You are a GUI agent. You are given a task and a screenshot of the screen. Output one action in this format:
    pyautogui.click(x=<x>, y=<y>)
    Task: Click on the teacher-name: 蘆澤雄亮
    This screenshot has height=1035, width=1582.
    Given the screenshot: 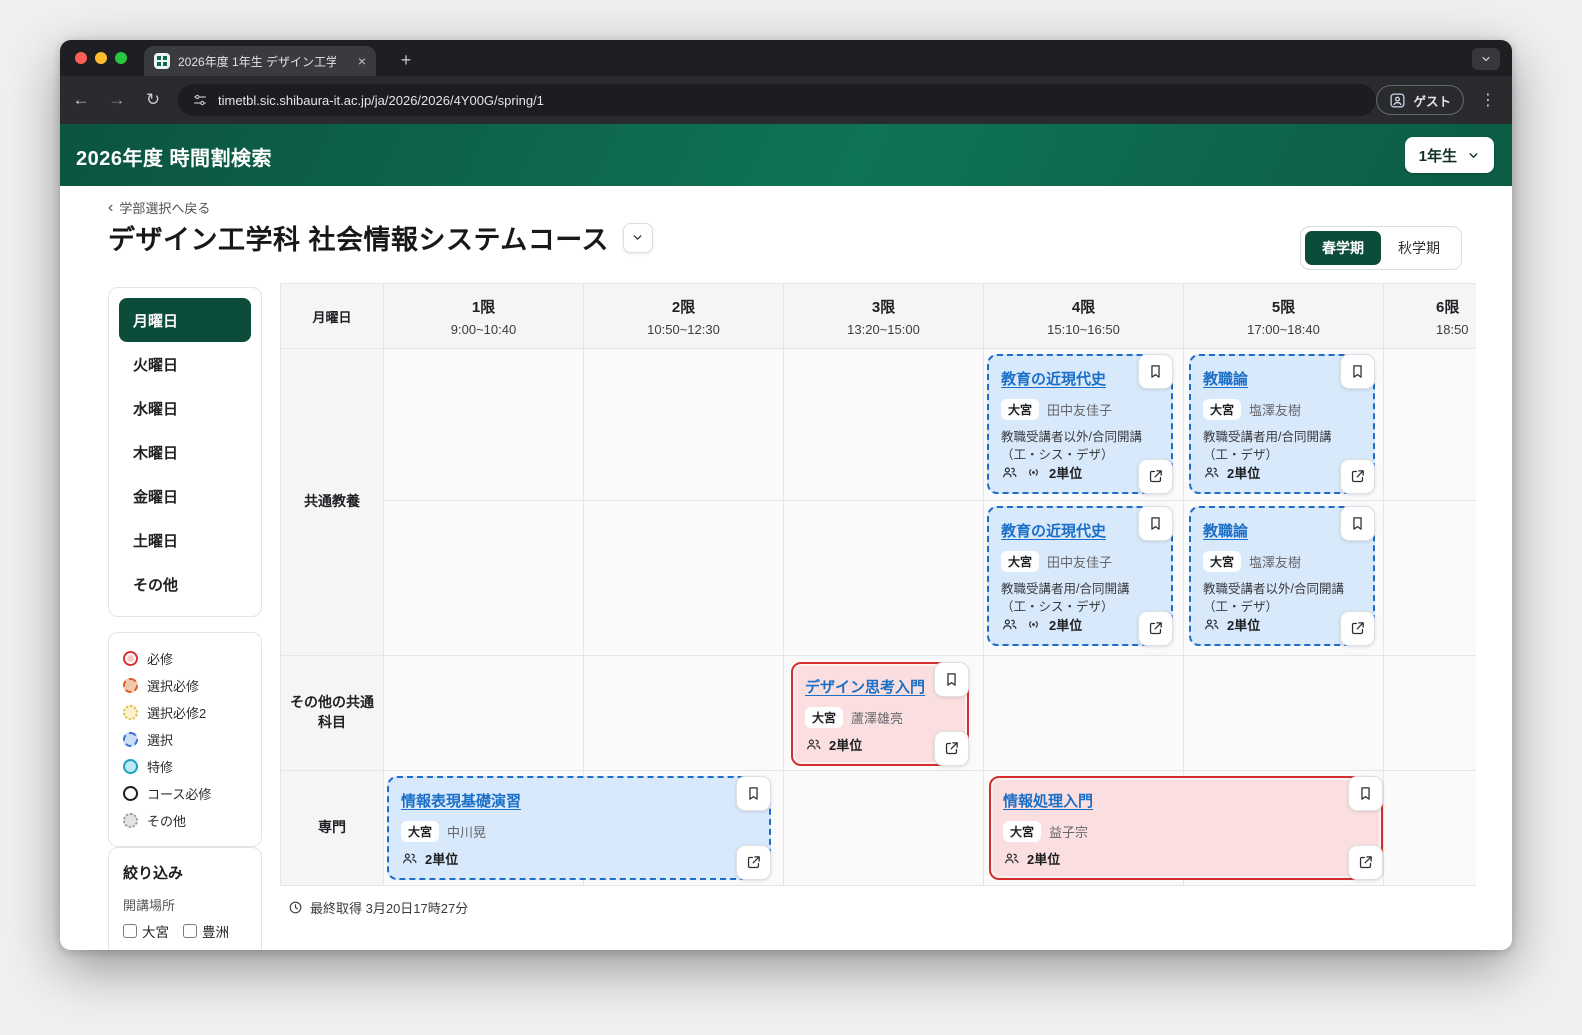 What is the action you would take?
    pyautogui.click(x=877, y=718)
    